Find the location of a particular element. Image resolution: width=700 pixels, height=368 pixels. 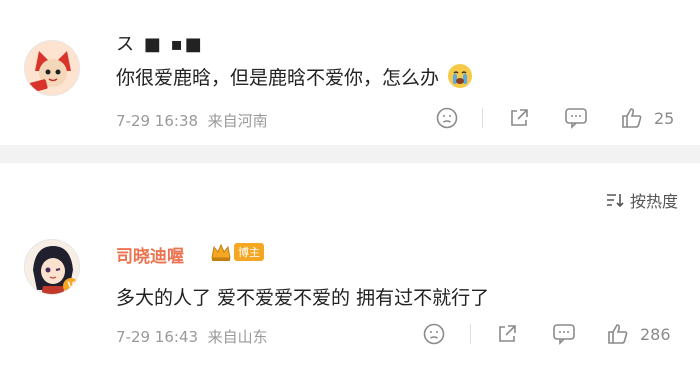

sort-label: 按热度 is located at coordinates (653, 201).